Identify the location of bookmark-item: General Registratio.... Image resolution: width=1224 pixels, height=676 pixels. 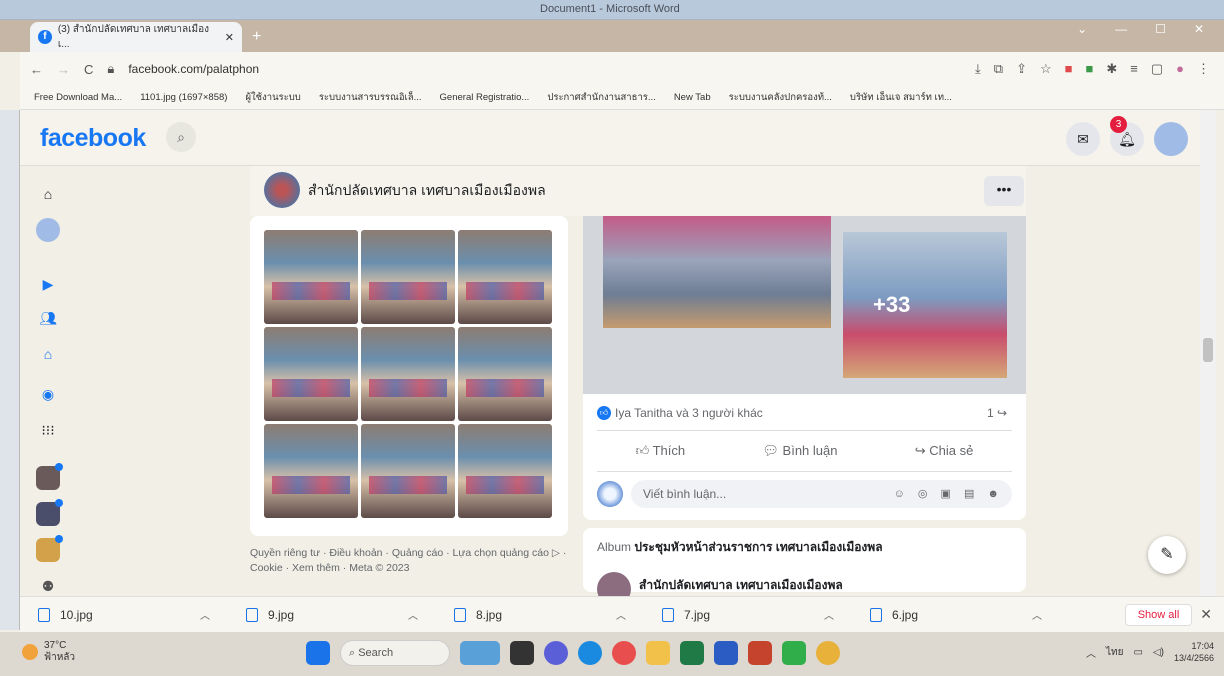
(485, 97).